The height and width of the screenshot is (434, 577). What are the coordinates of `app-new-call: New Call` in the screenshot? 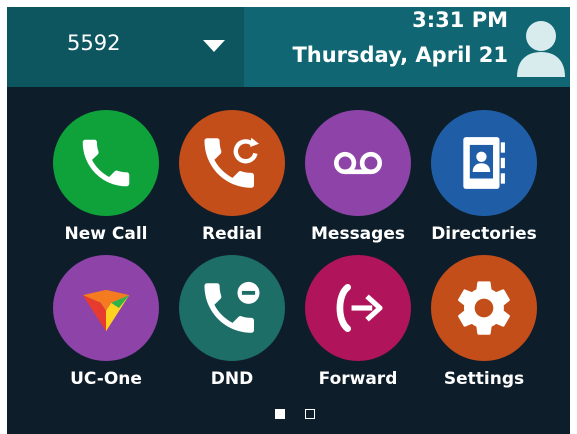 It's located at (106, 177).